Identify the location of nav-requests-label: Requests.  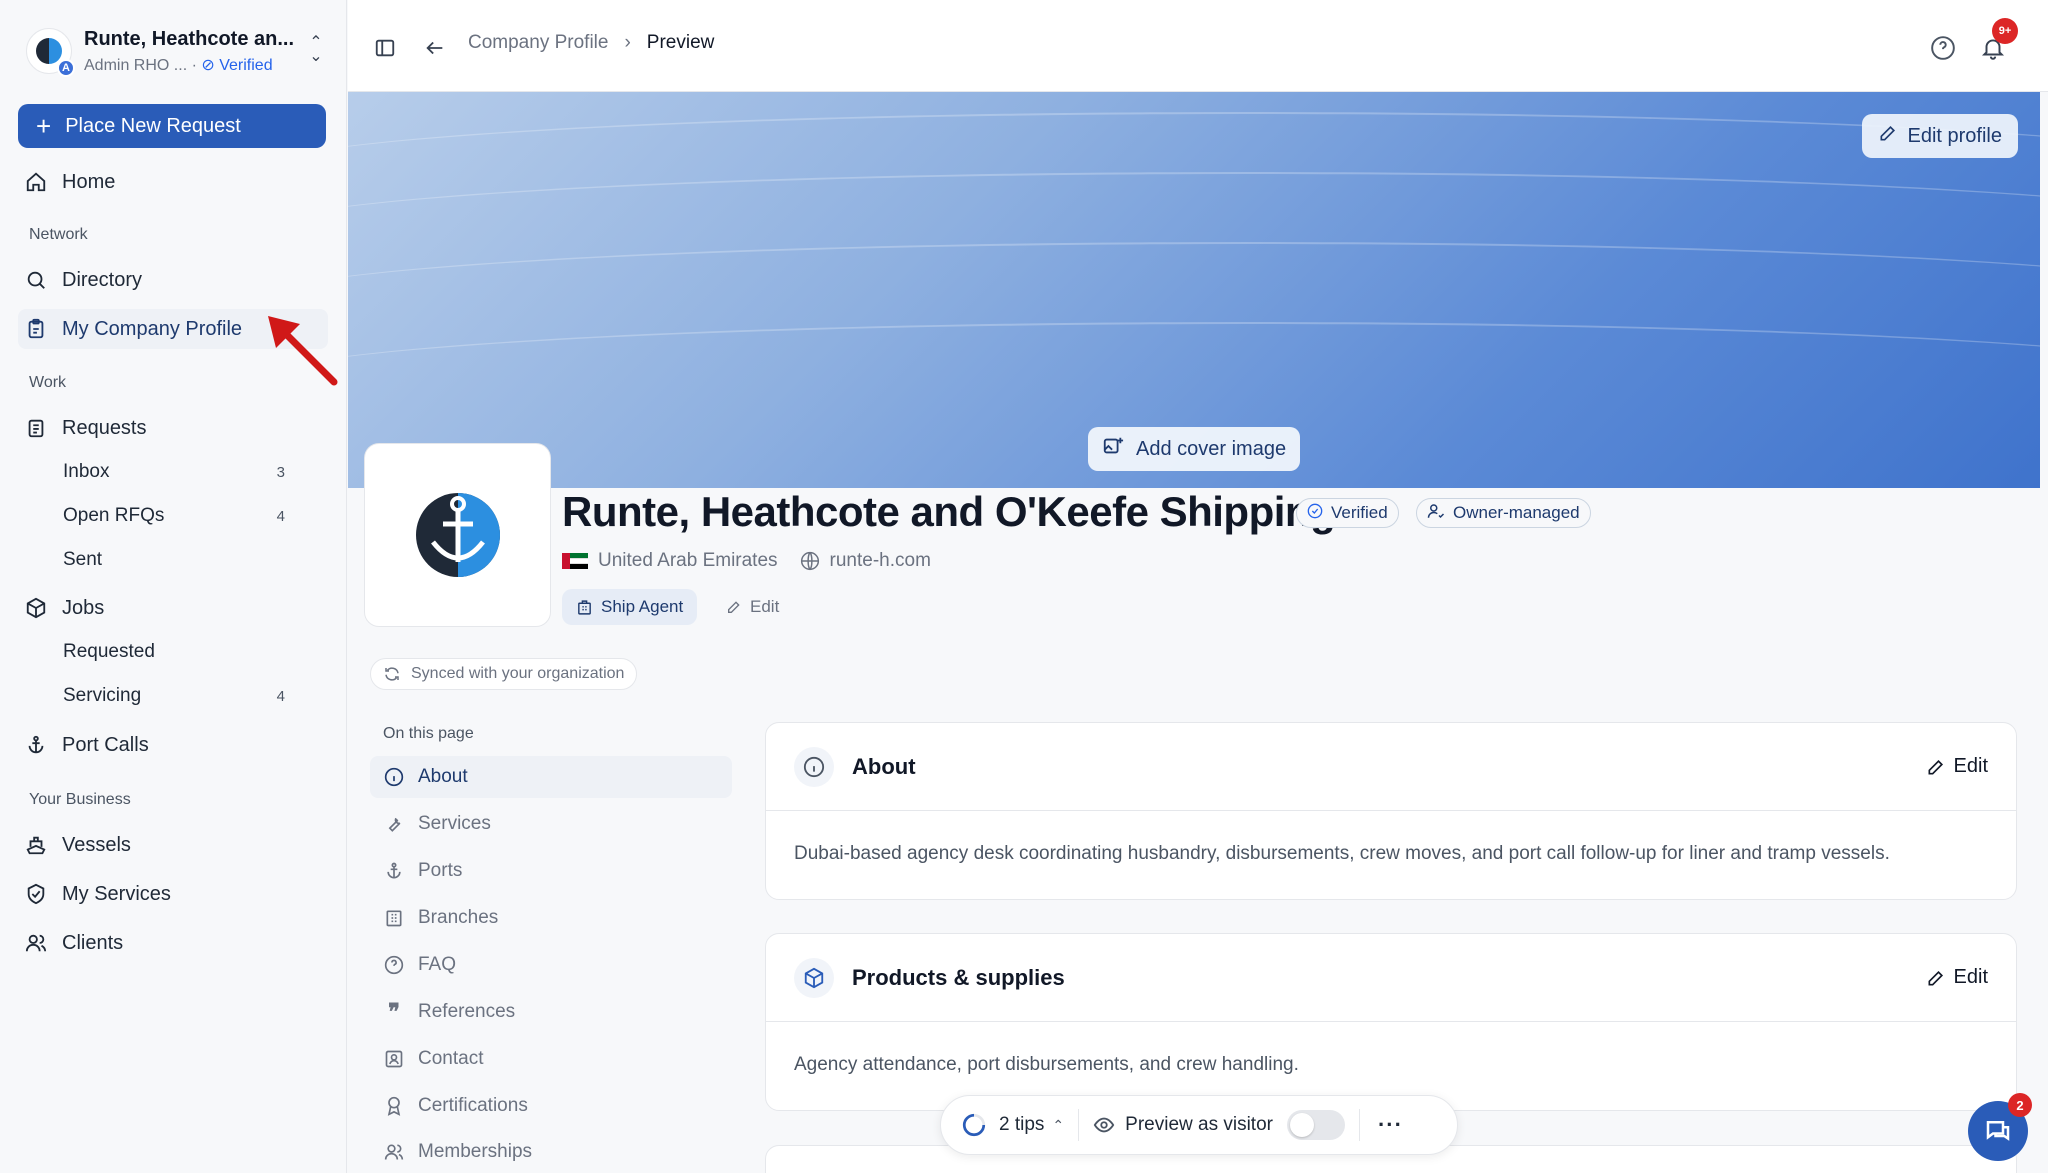
(104, 427).